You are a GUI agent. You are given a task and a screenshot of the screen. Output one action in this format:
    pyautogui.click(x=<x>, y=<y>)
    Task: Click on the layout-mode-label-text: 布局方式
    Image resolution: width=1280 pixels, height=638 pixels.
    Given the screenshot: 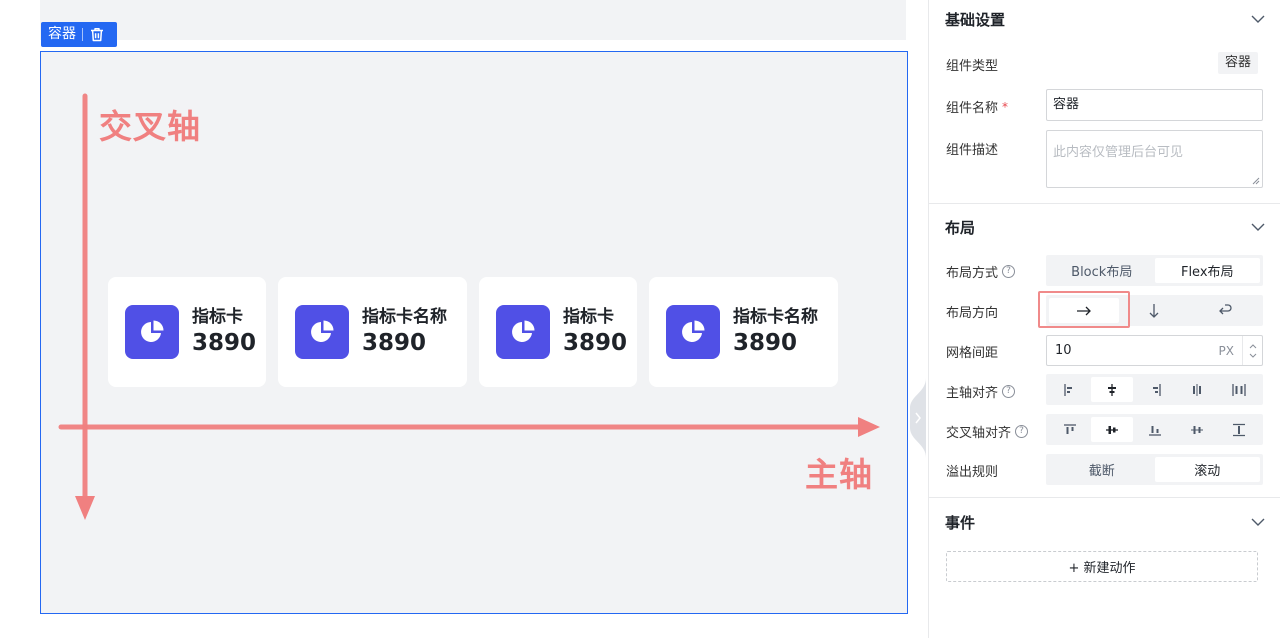 What is the action you would take?
    pyautogui.click(x=972, y=273)
    